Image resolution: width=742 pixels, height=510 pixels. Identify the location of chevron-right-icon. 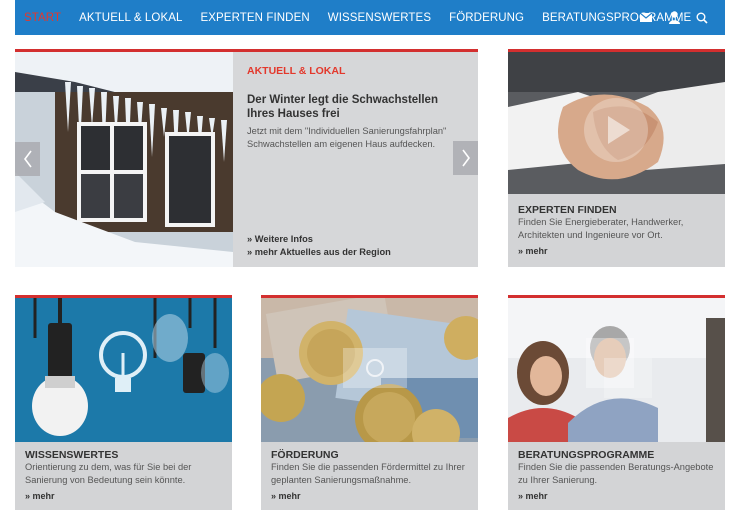
(465, 158).